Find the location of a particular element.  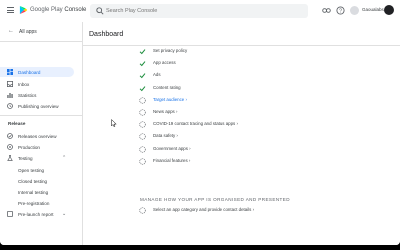

sidebar-item-label: Testing is located at coordinates (25, 158).